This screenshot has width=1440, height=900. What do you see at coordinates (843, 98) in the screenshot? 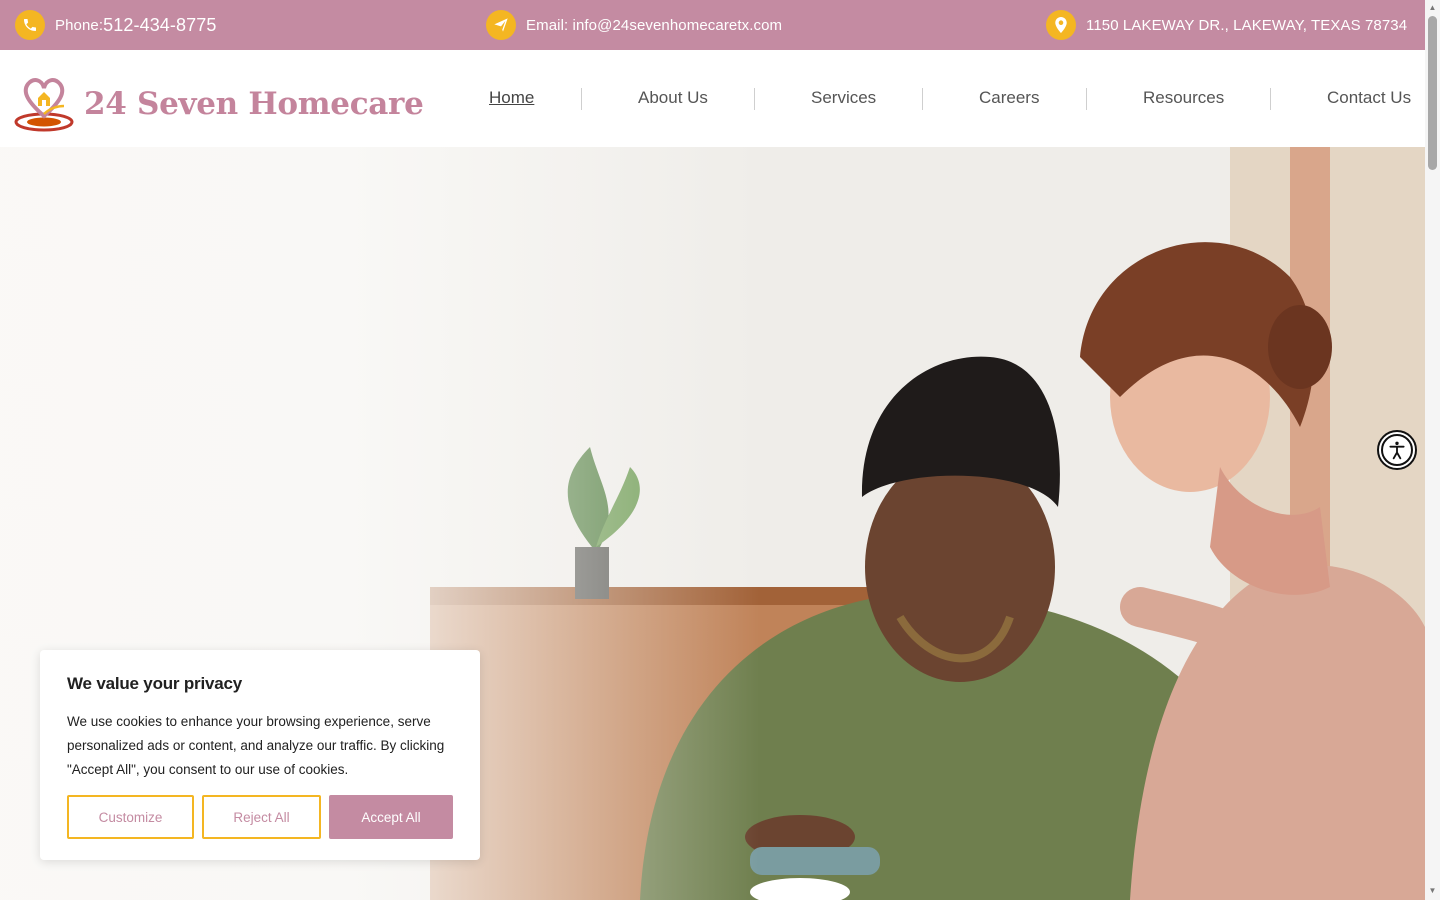
I see `nav-services: Services` at bounding box center [843, 98].